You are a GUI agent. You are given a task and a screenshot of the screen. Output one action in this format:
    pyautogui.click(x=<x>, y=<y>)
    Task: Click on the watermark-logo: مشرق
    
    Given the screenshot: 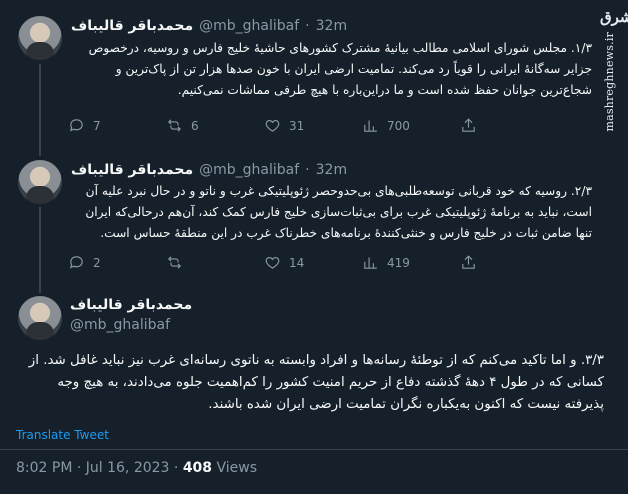 What is the action you would take?
    pyautogui.click(x=614, y=17)
    